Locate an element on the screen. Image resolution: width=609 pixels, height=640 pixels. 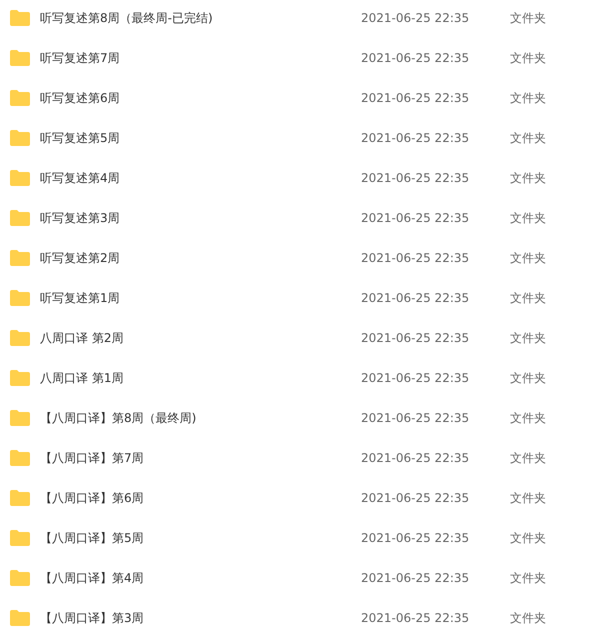
folder-name: 八周口译 第2周 is located at coordinates (200, 338).